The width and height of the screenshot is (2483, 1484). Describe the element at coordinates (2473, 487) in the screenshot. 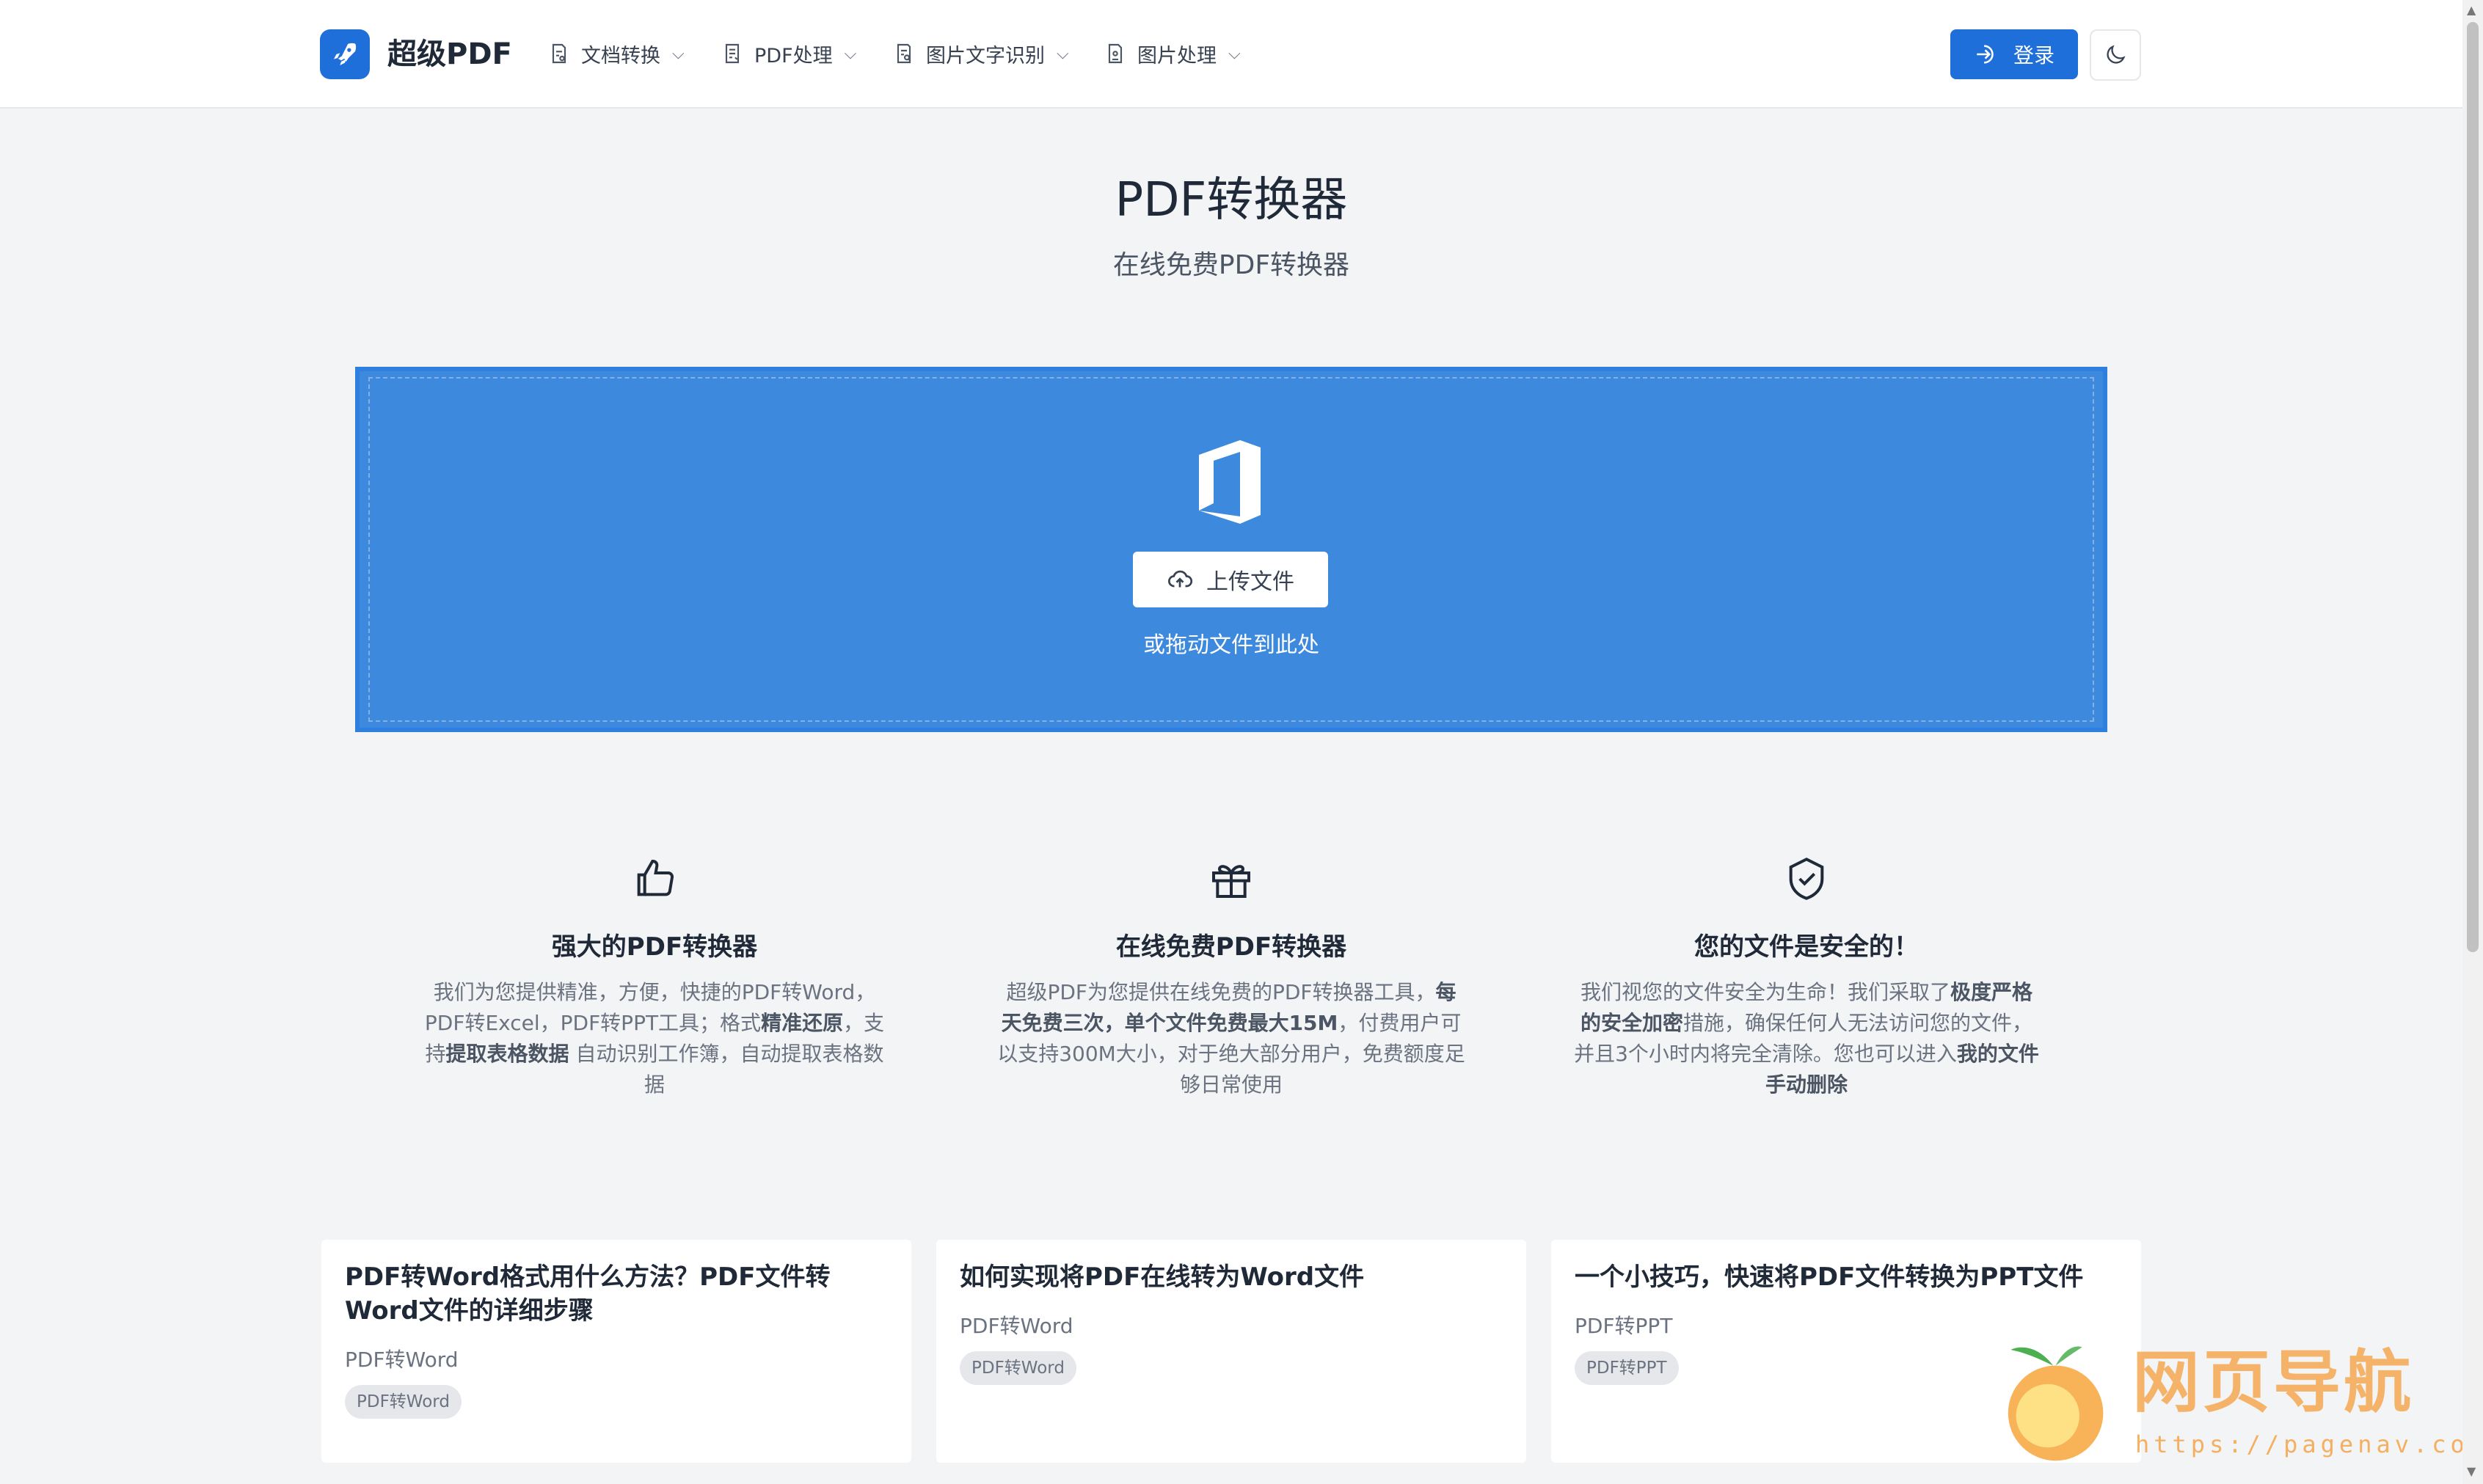

I see `scrollbar-thumb` at that location.